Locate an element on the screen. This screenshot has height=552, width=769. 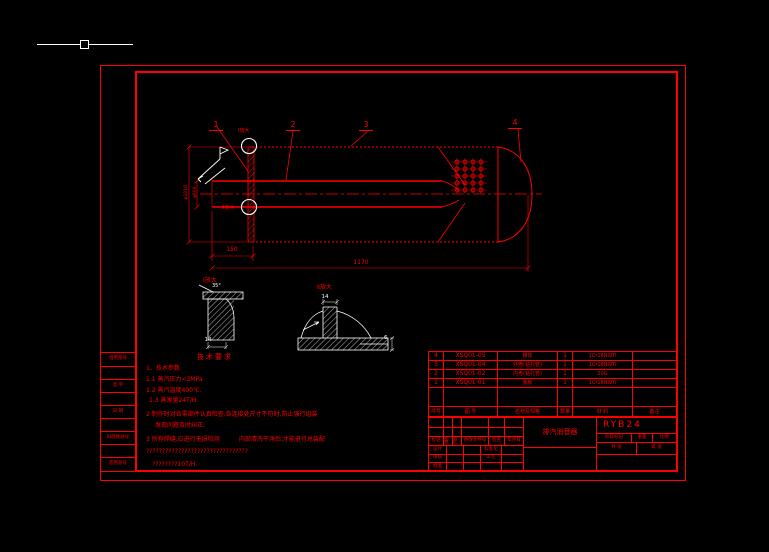
bom-row: 1 XSQ01-01 底板 1 1Cr18Ni9Ti is located at coordinates (552, 383).